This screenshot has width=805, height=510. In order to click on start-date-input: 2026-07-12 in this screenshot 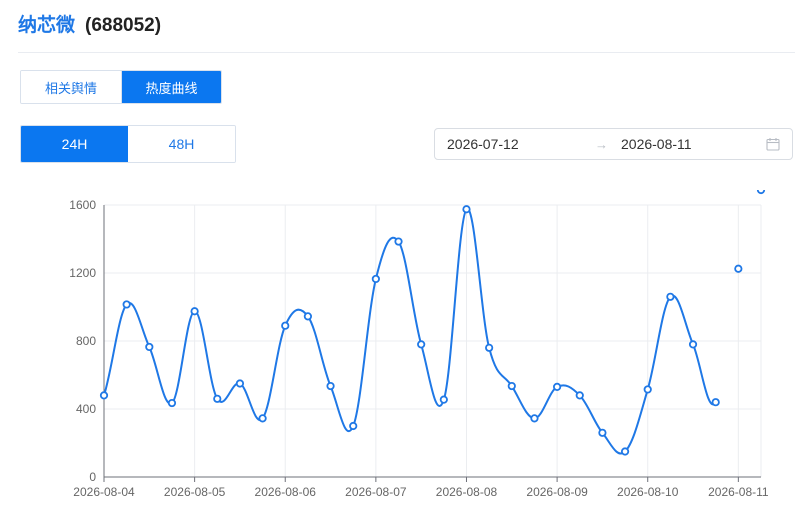, I will do `click(483, 144)`.